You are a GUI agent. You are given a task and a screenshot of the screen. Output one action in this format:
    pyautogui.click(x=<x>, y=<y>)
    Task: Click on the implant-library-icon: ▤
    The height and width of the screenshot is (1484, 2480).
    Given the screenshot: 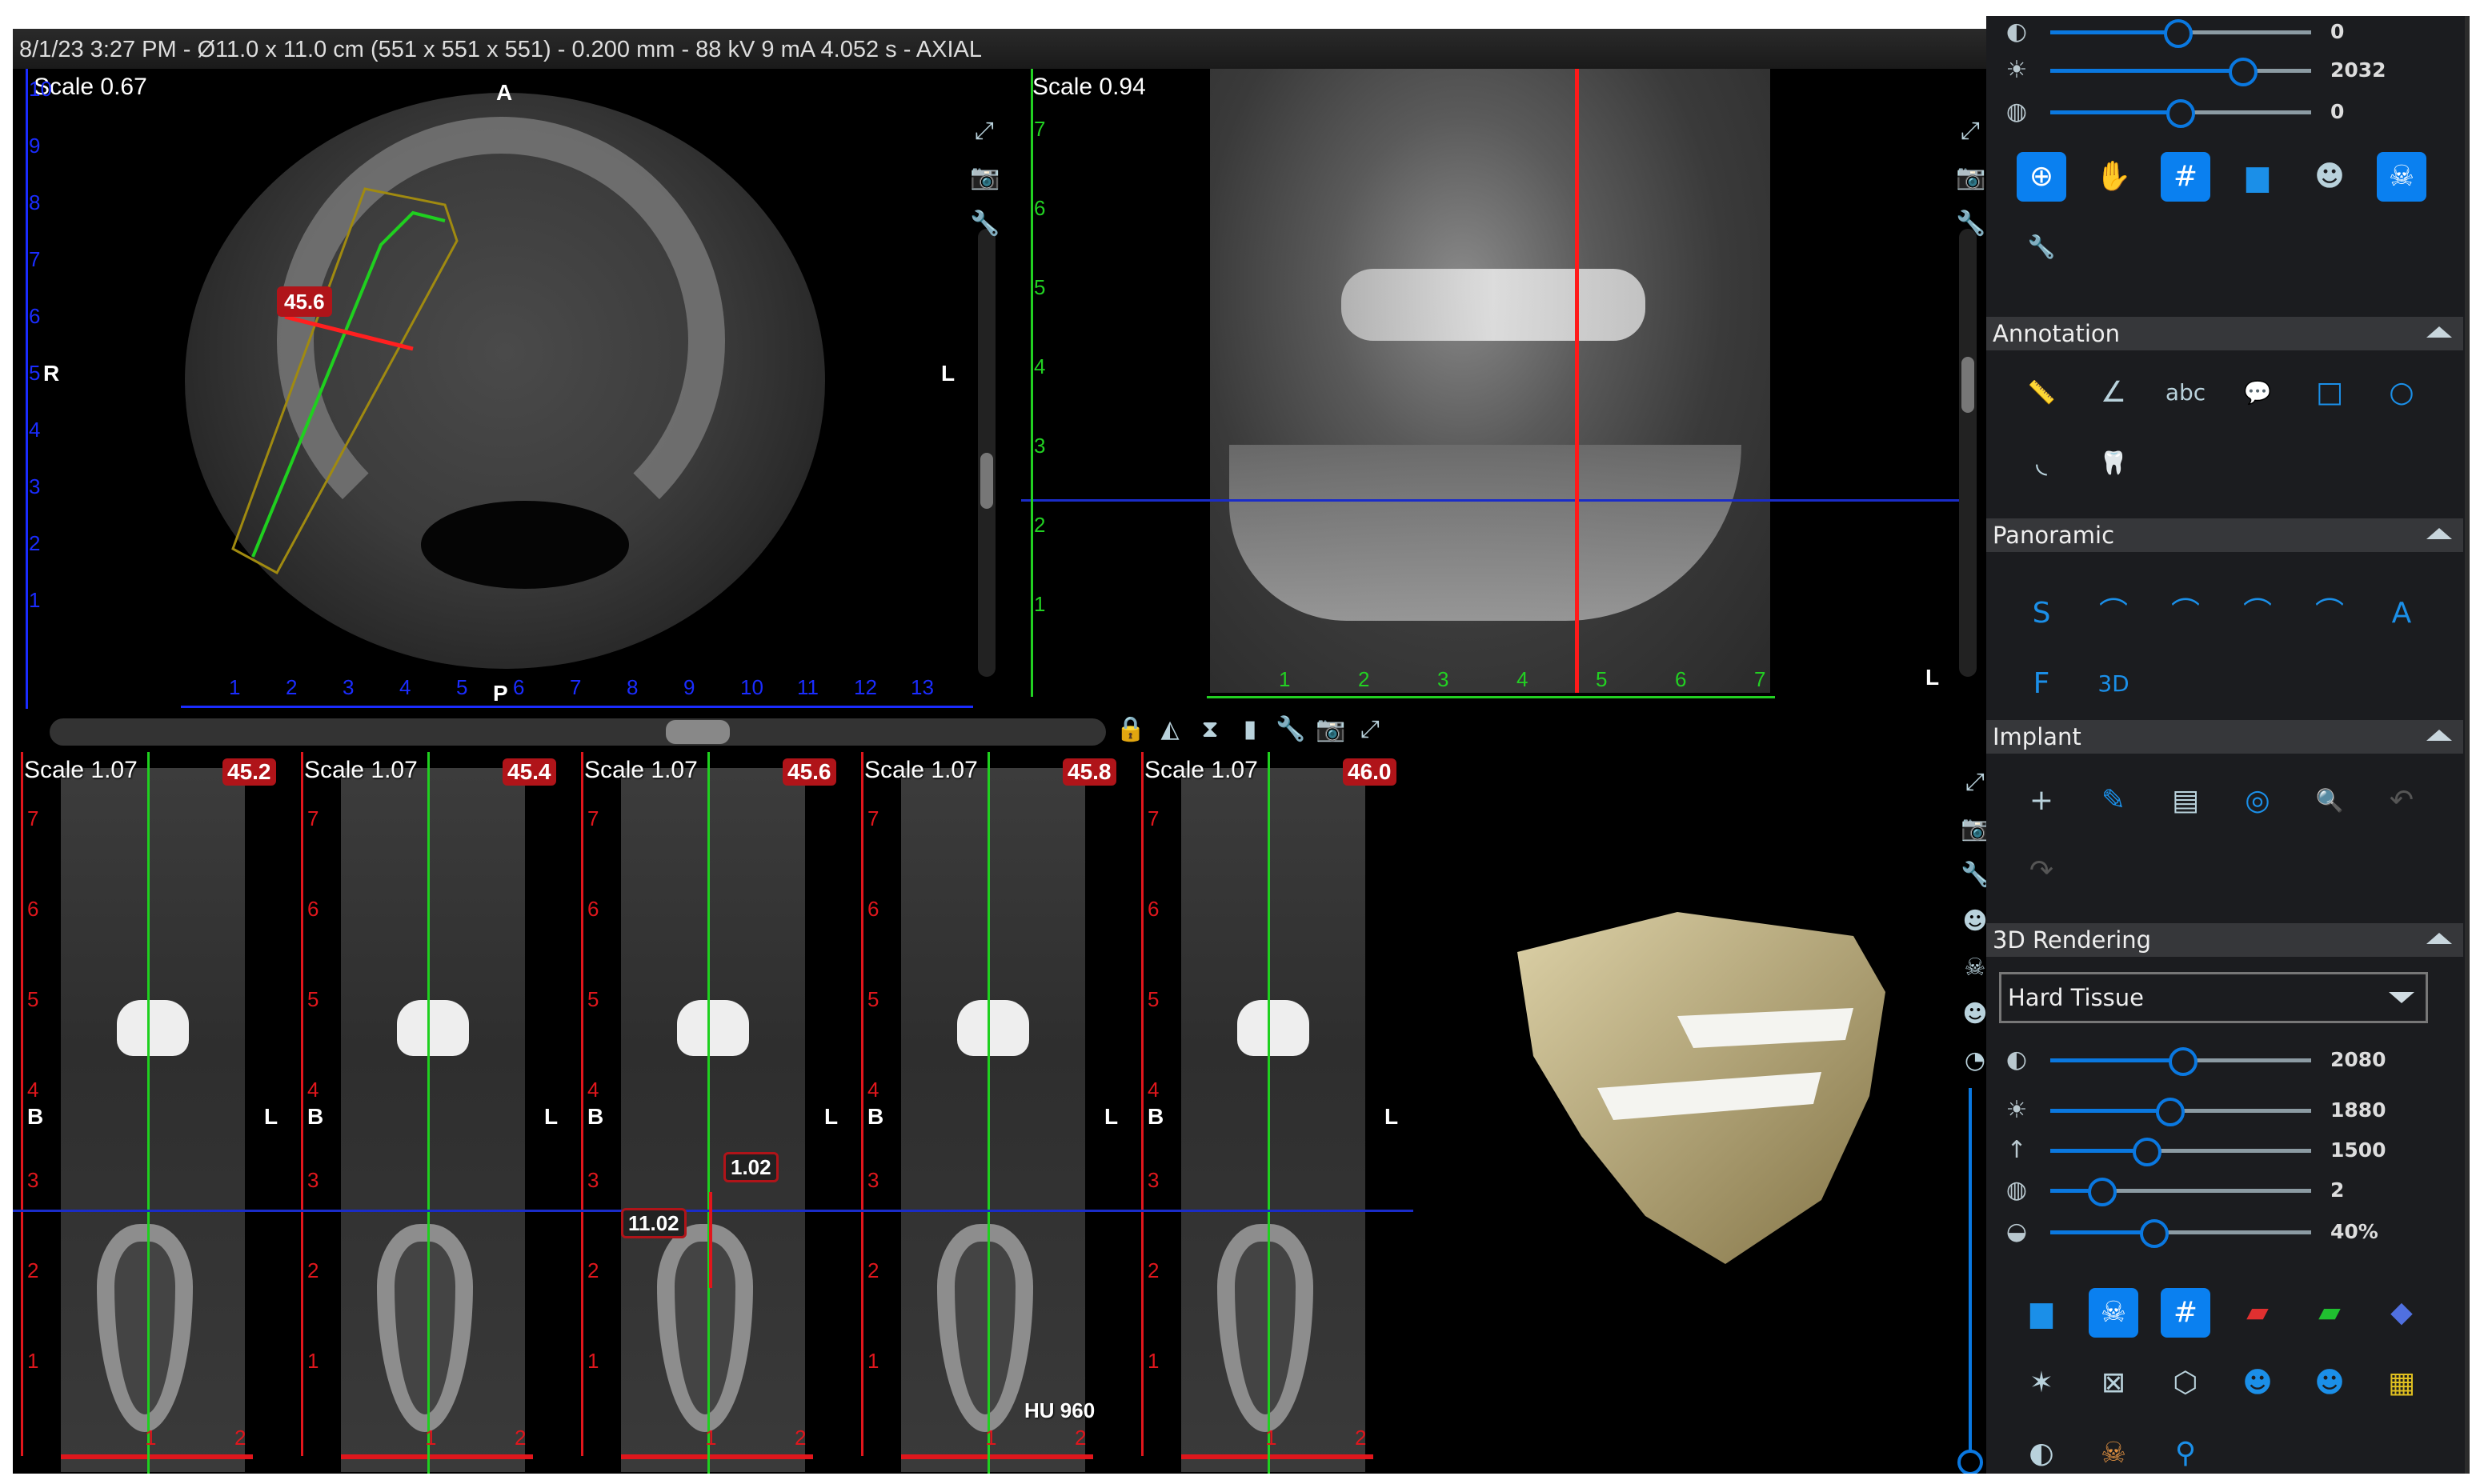 What is the action you would take?
    pyautogui.click(x=2185, y=801)
    